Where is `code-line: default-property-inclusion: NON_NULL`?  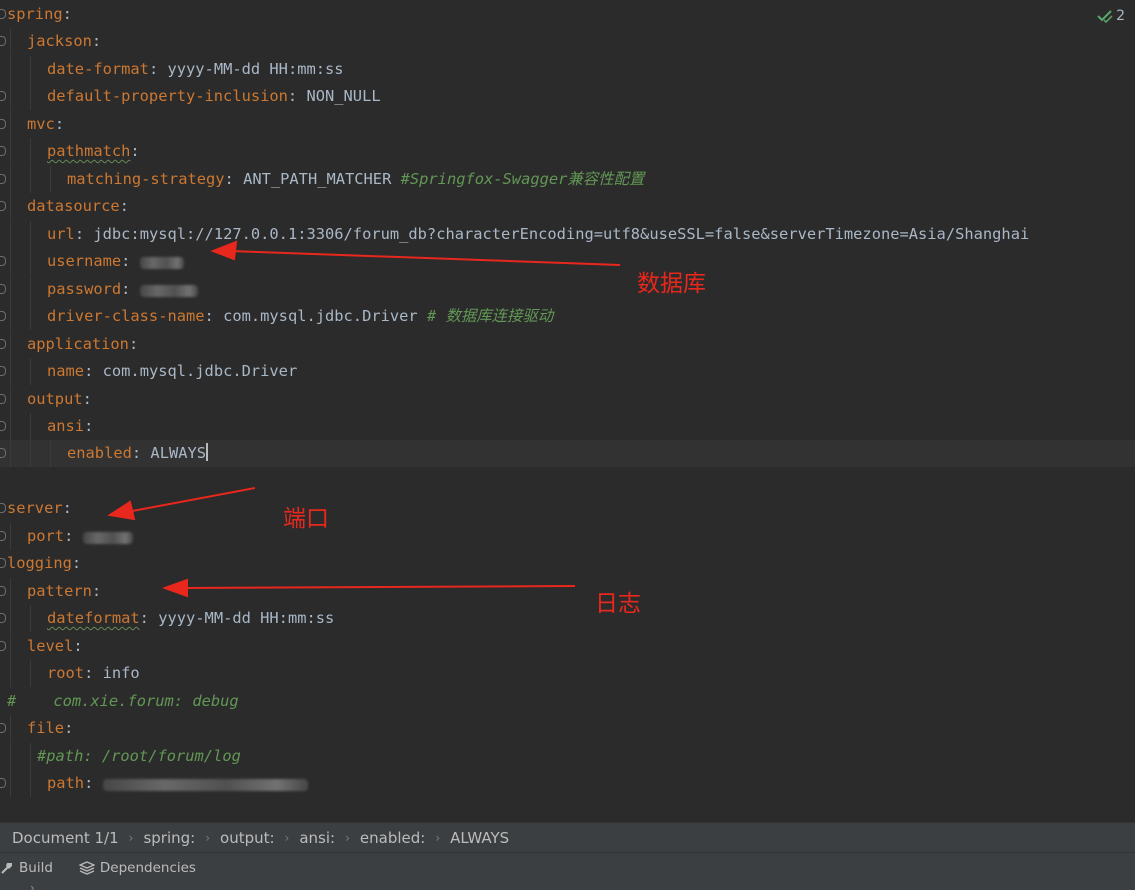 code-line: default-property-inclusion: NON_NULL is located at coordinates (567, 96).